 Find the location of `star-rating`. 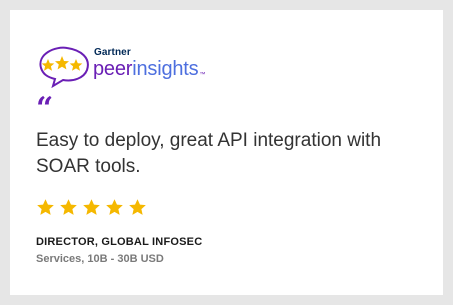

star-rating is located at coordinates (91, 207).